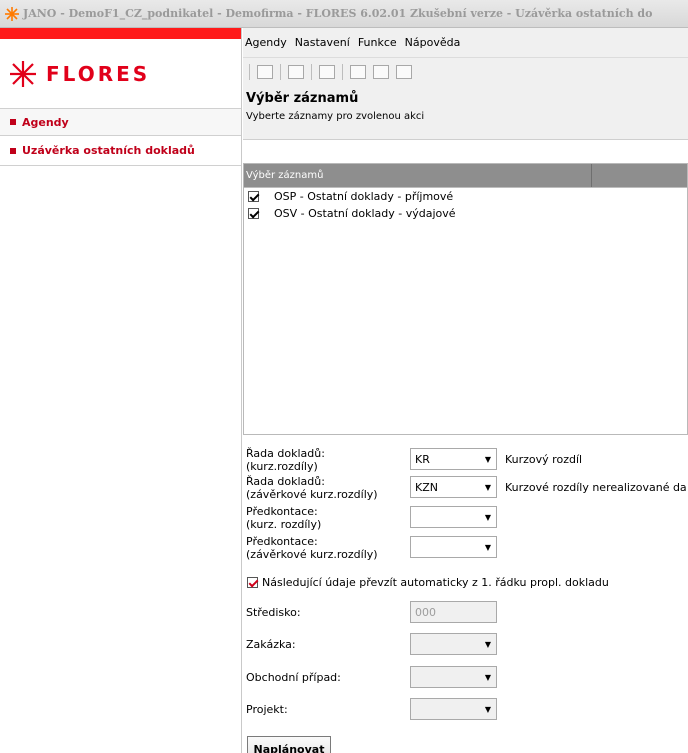  I want to click on rada-kurz-label: Řada dokladů: (kurz.rozdíly), so click(285, 460).